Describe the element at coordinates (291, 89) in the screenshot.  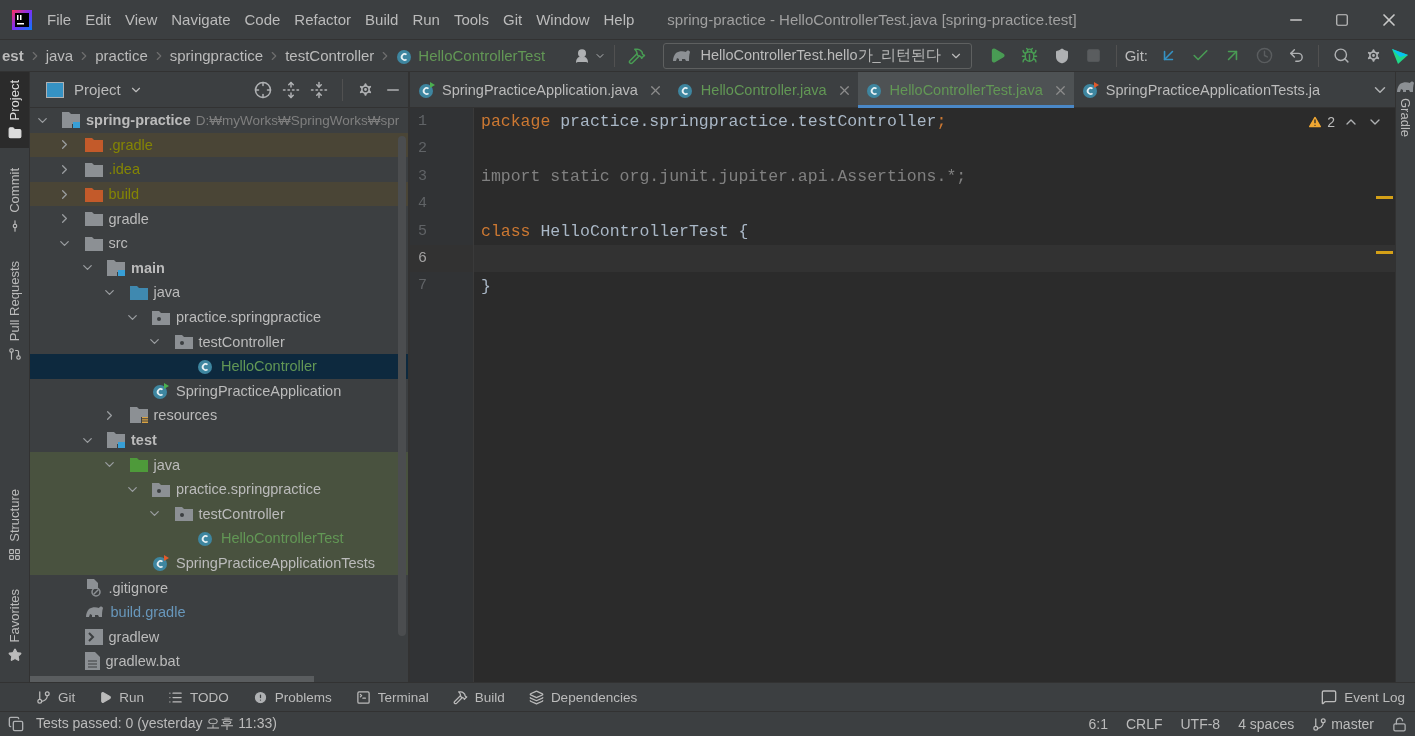
I see `expand-all-icon` at that location.